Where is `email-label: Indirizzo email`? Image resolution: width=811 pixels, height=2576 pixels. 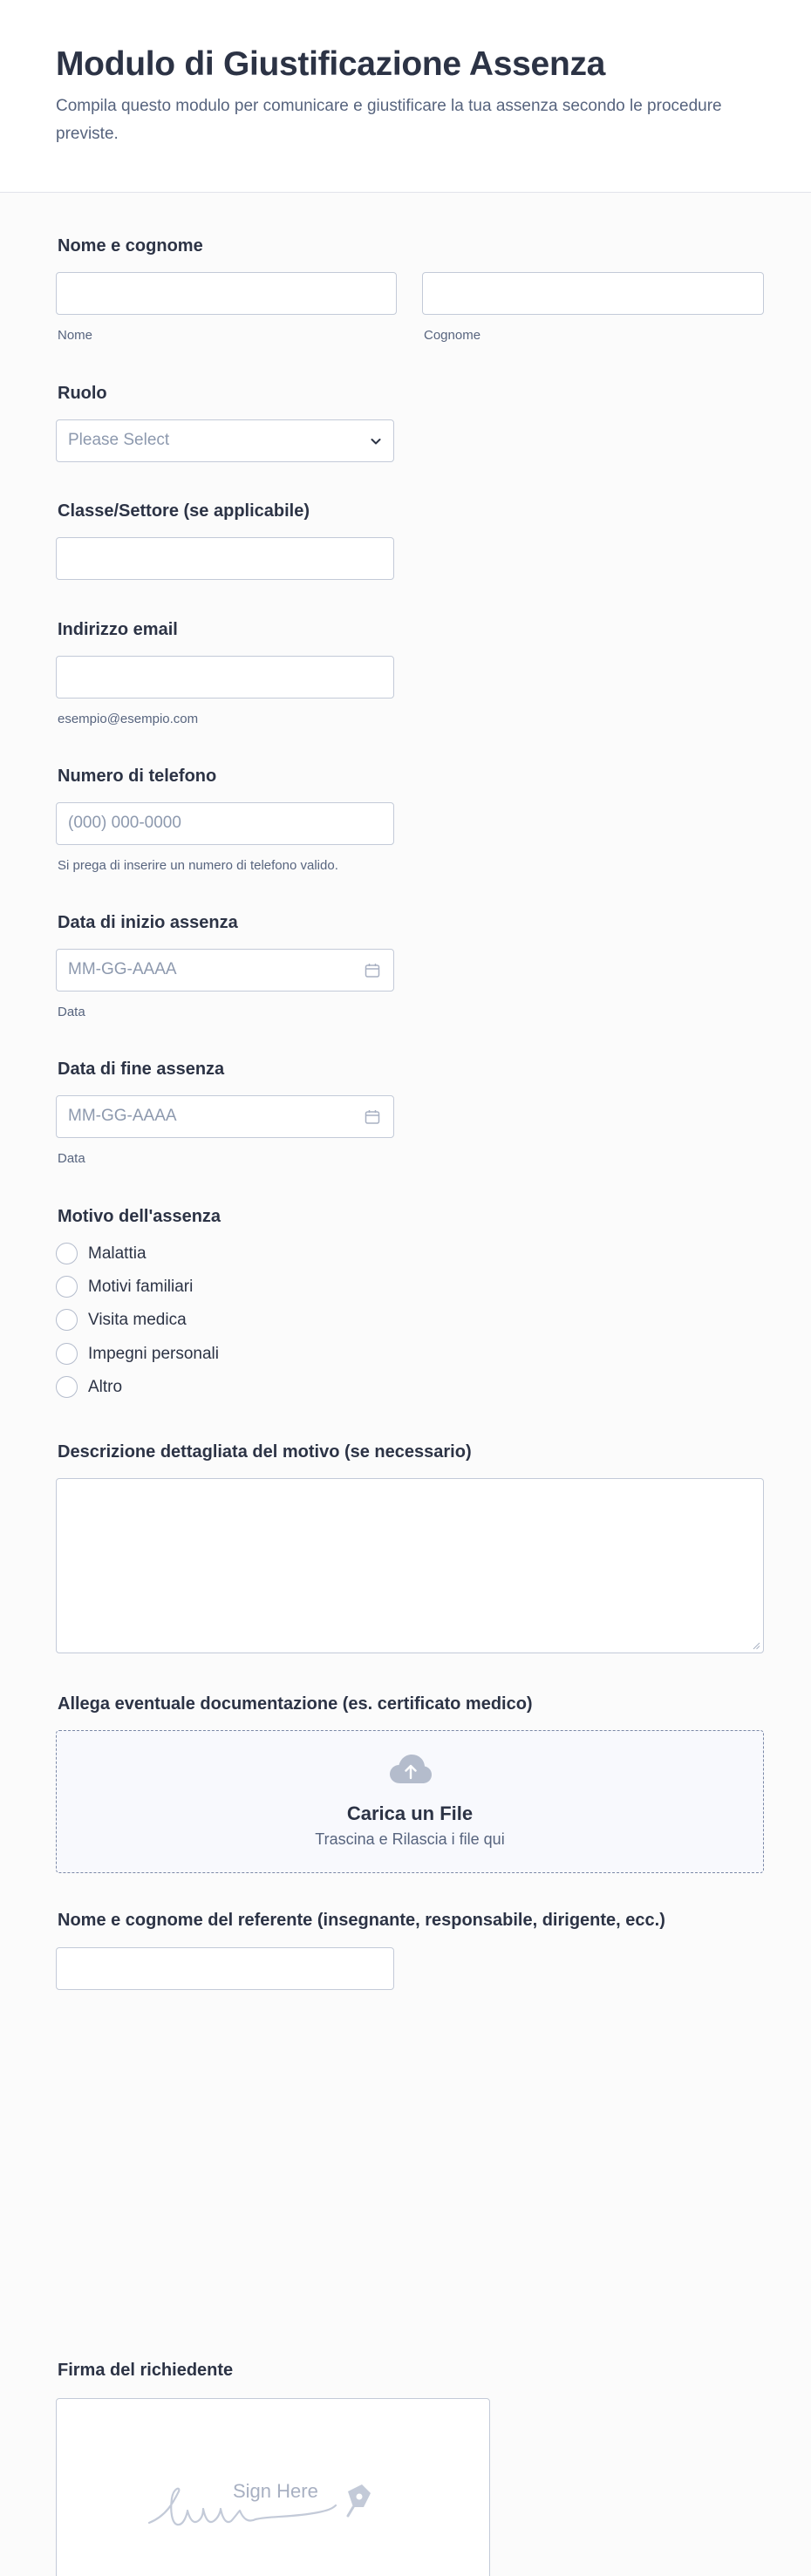 email-label: Indirizzo email is located at coordinates (118, 630).